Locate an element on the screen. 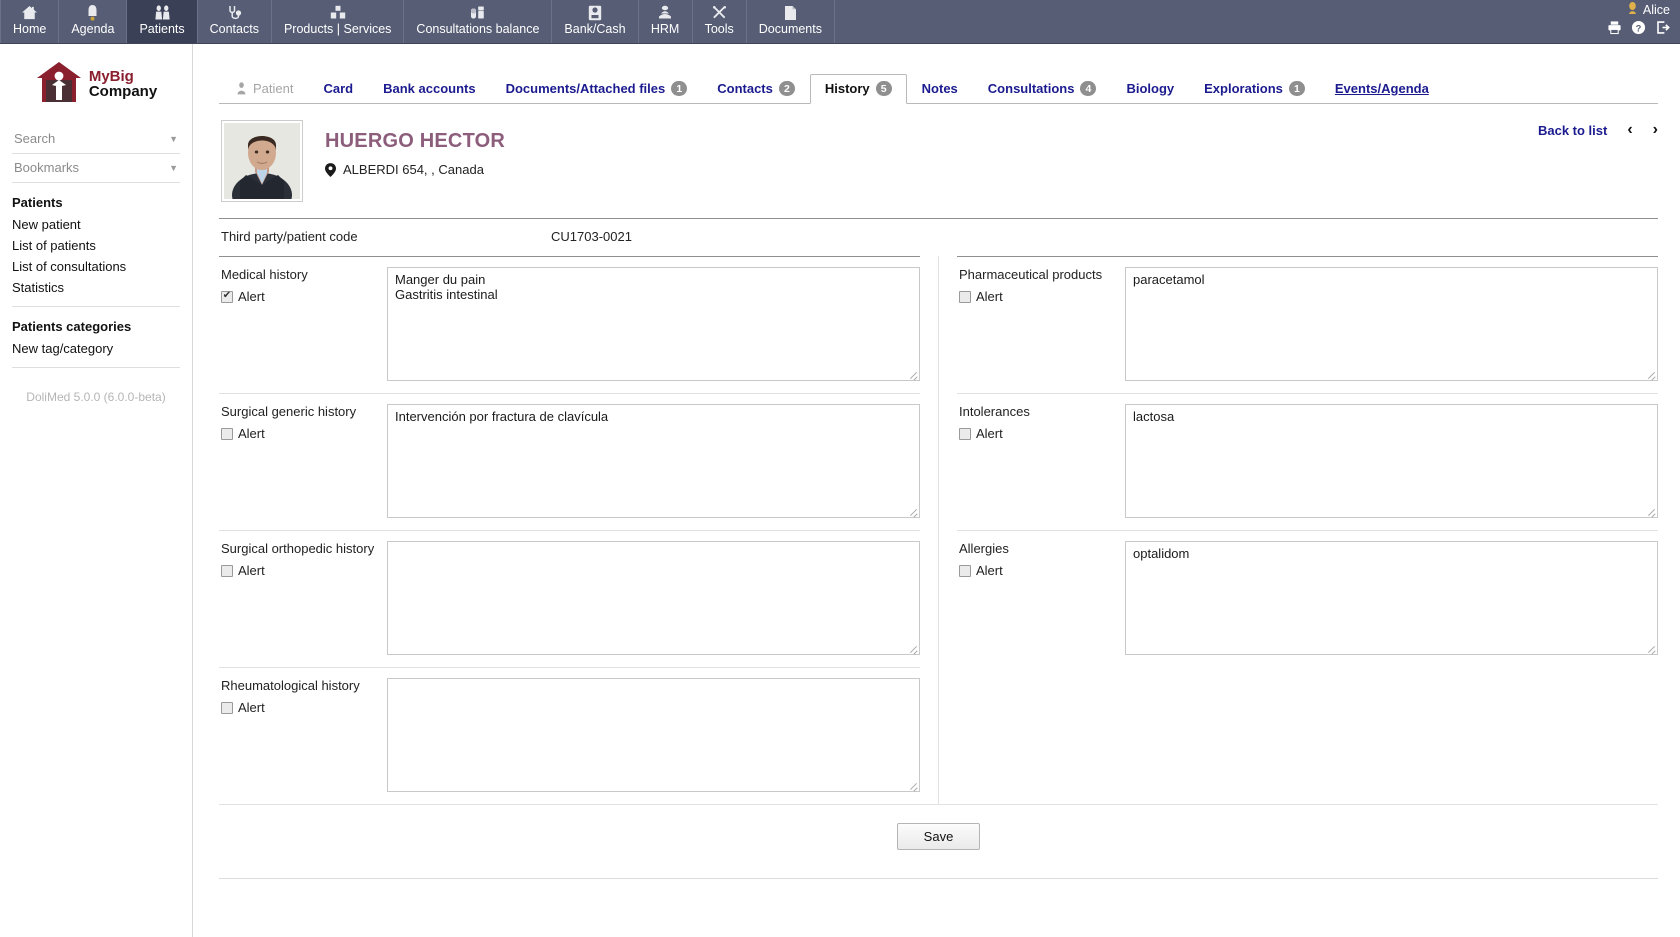 The height and width of the screenshot is (937, 1680). tab-notes: Notes is located at coordinates (940, 89).